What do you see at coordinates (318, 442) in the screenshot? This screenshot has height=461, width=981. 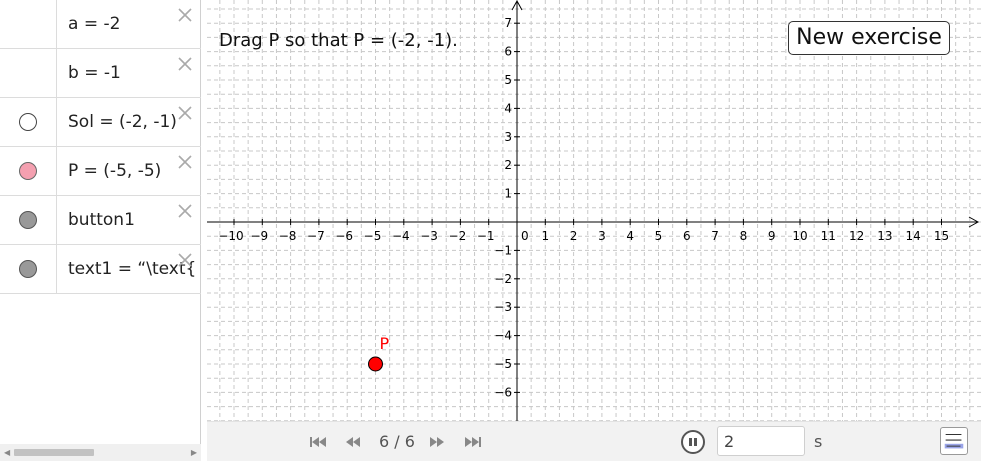 I see `first-page-icon` at bounding box center [318, 442].